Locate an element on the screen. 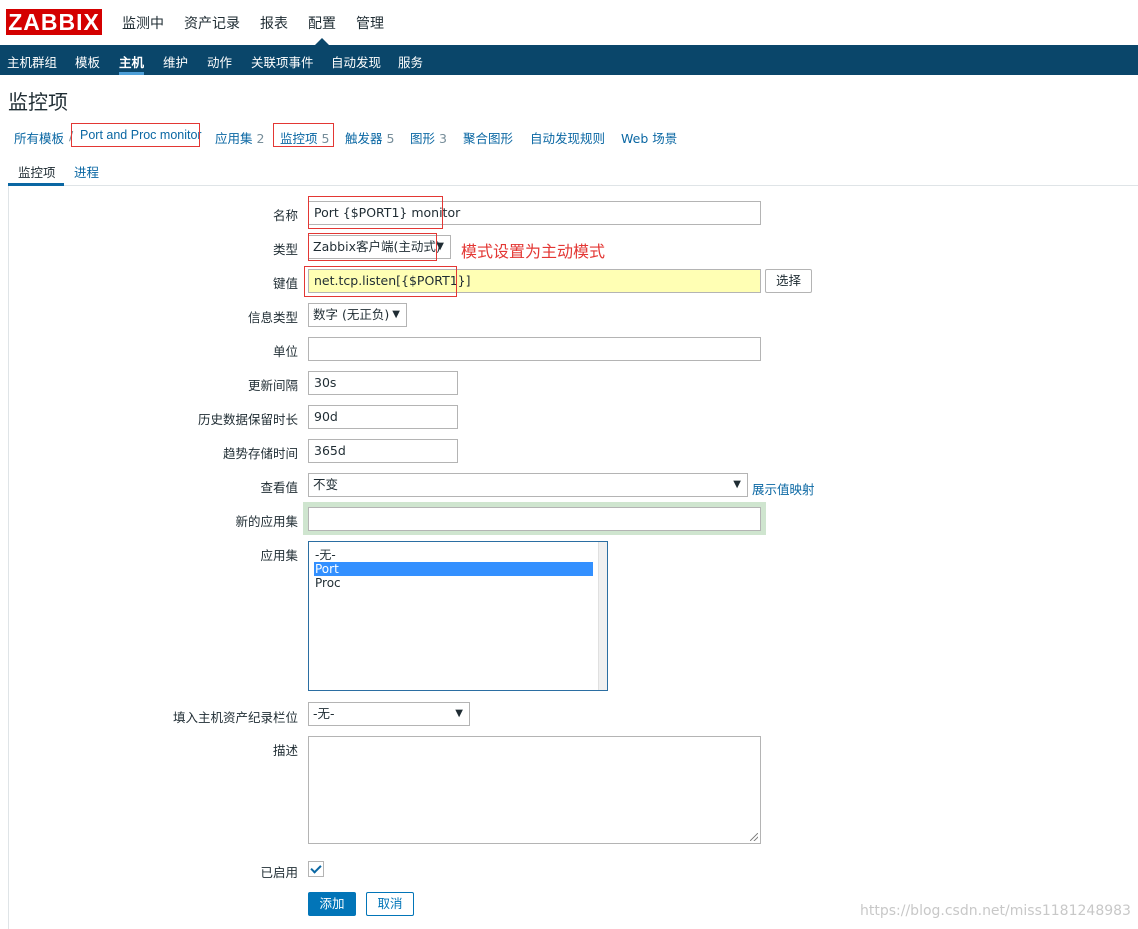  info-type-dropdown-arrow-icon: ▼ is located at coordinates (396, 314).